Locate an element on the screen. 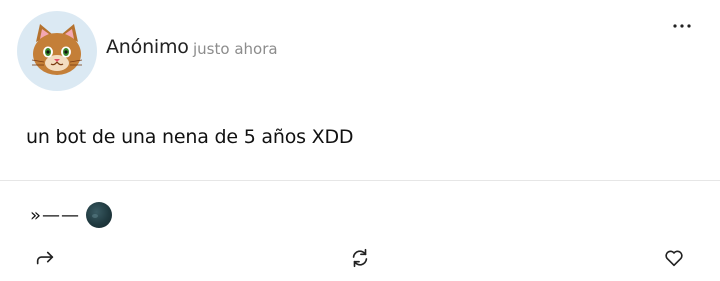  cat-avatar-icon is located at coordinates (57, 49).